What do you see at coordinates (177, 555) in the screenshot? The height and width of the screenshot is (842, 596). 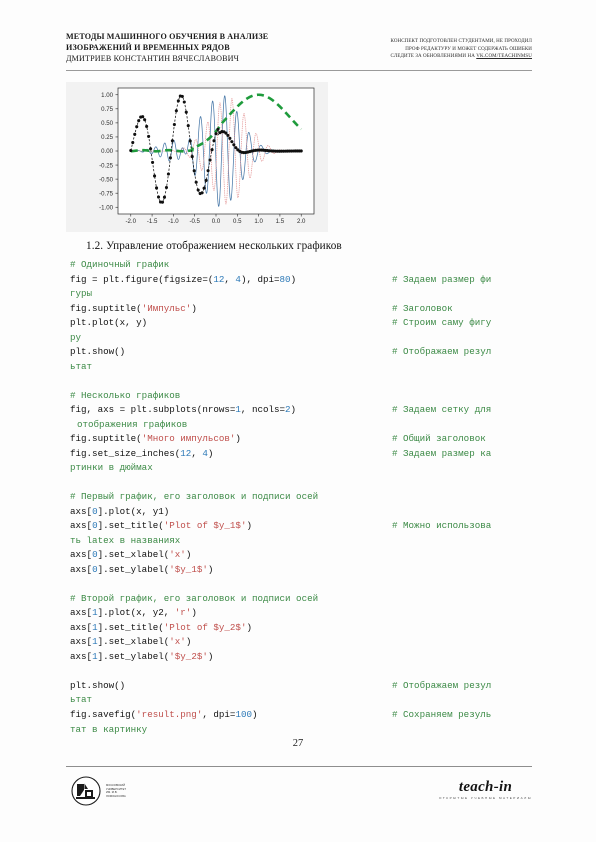 I see `code-string: 'x'` at bounding box center [177, 555].